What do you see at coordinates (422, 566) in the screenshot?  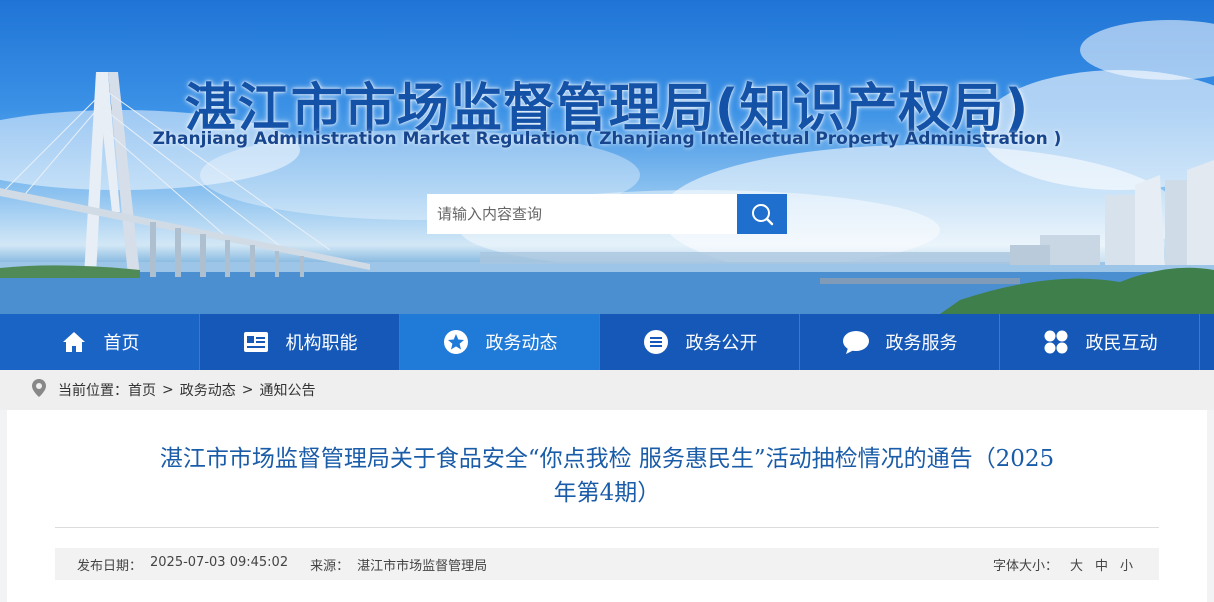 I see `source-value: 湛江市市场监督管理局` at bounding box center [422, 566].